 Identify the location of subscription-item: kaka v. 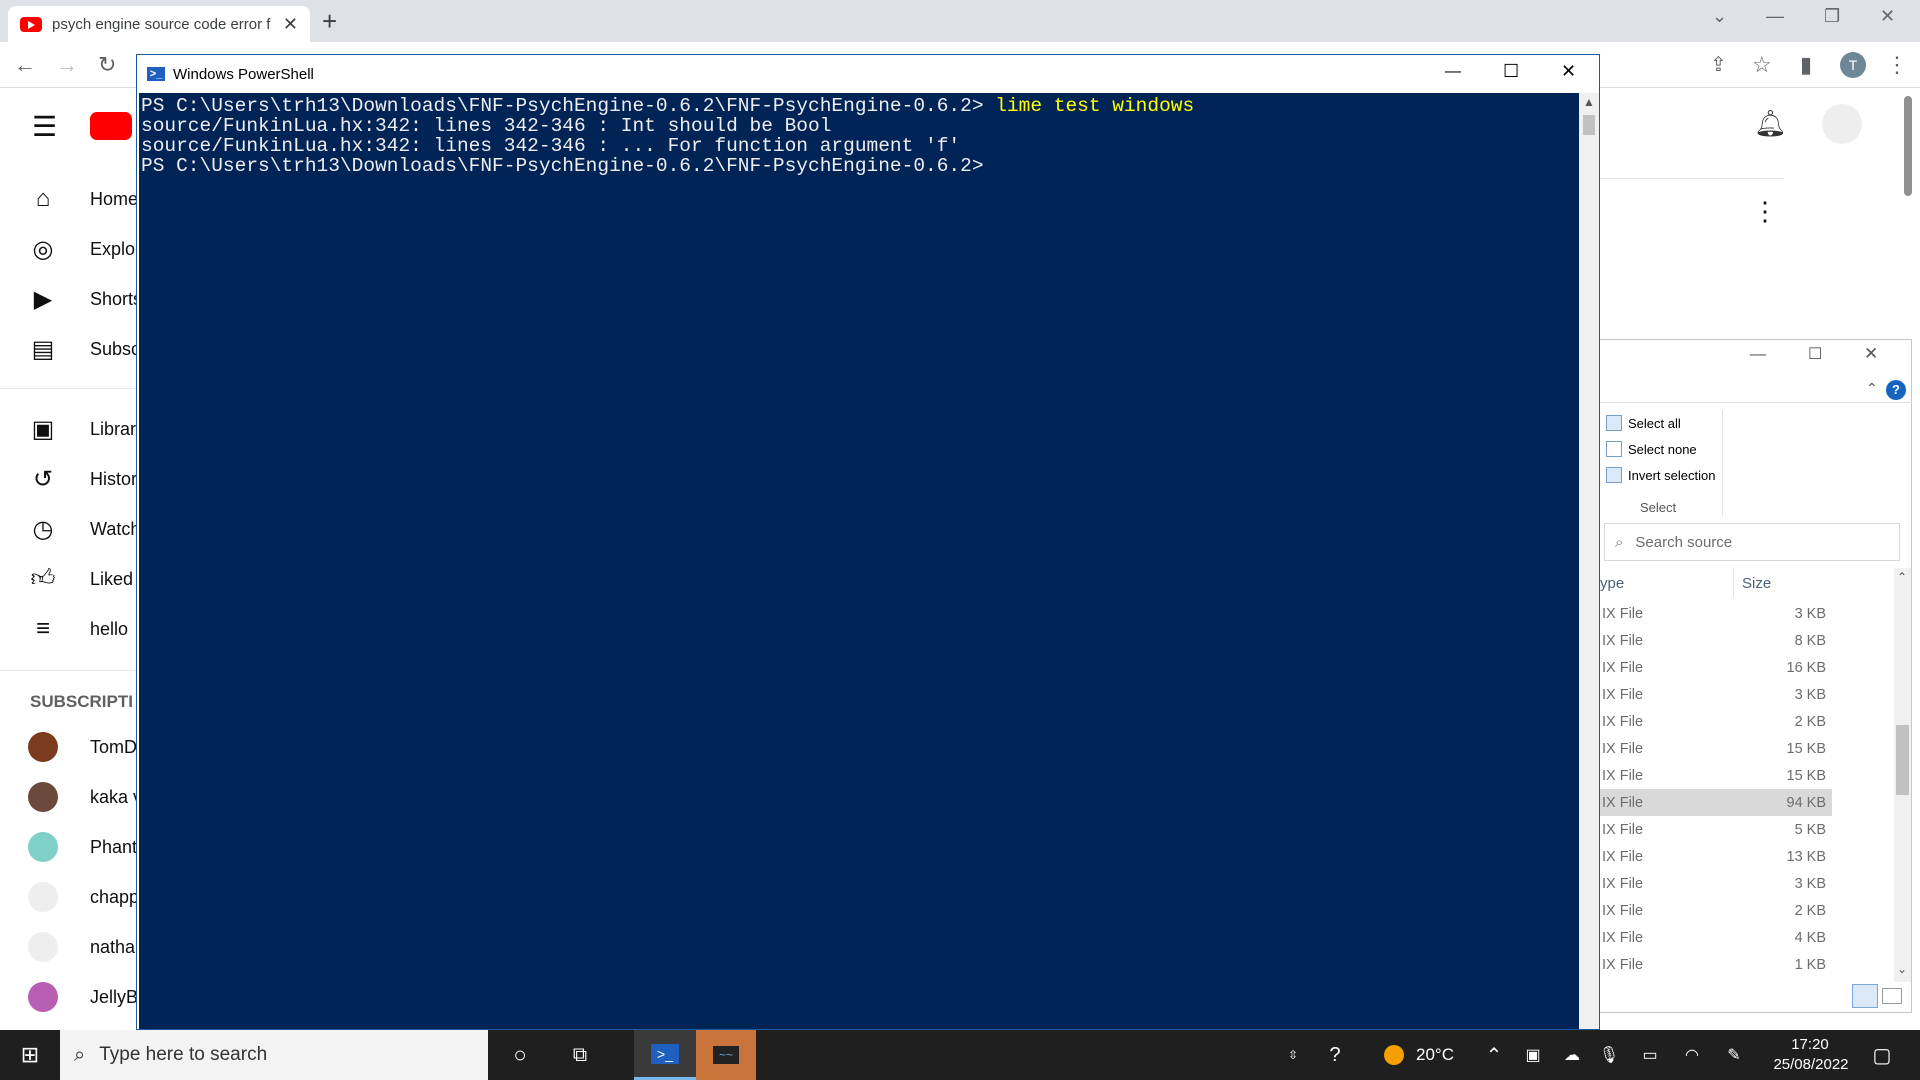
(85, 797).